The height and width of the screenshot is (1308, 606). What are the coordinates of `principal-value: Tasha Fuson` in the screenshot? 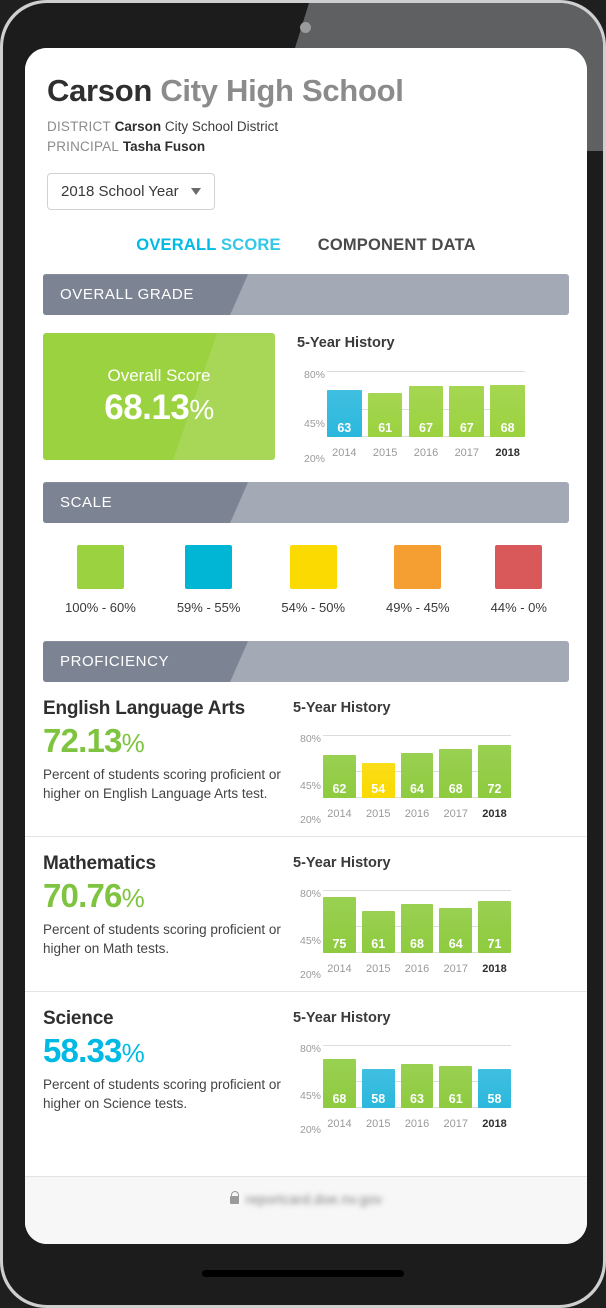 It's located at (164, 146).